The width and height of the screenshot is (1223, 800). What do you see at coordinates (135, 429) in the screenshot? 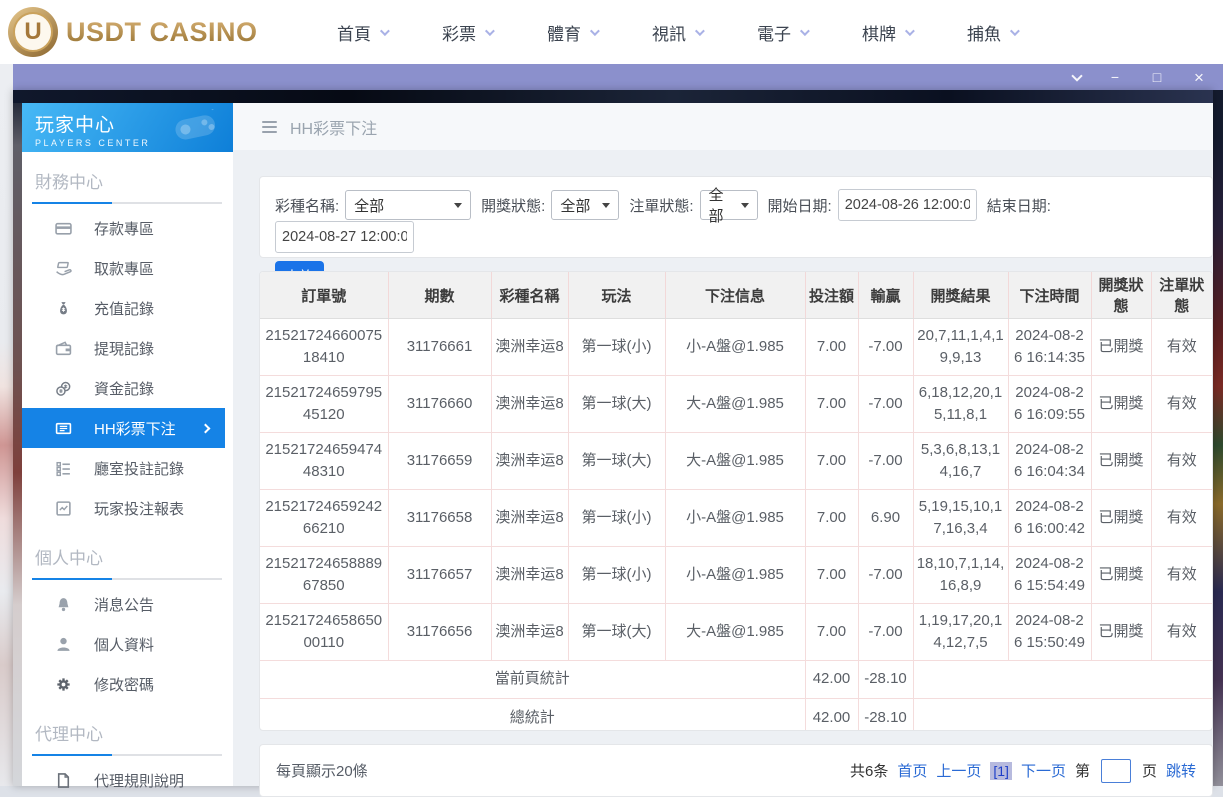
I see `sidebar-item-label: HH彩票下注` at bounding box center [135, 429].